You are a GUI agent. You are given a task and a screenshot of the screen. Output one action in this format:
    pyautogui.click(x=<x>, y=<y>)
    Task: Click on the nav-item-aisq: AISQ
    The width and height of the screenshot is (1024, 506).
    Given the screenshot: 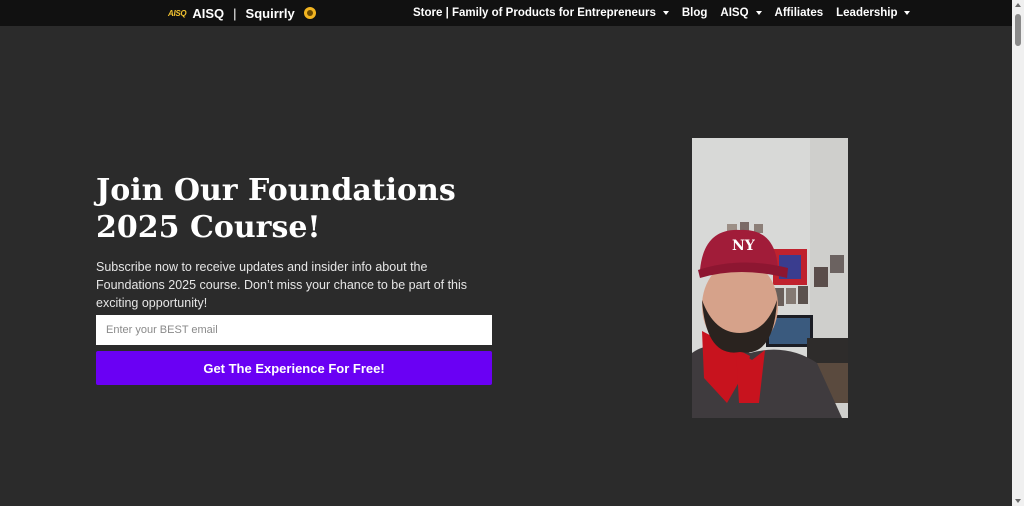 What is the action you would take?
    pyautogui.click(x=741, y=13)
    